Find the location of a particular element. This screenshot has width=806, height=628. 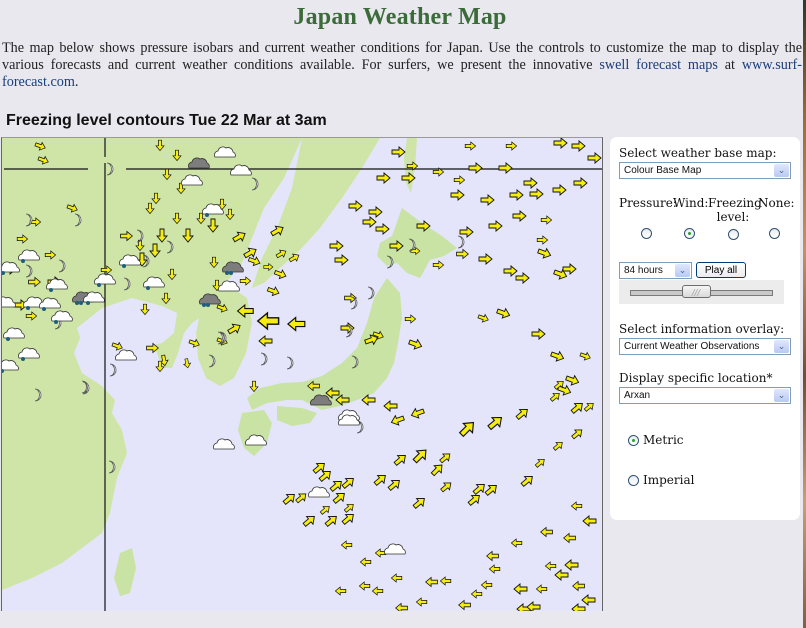

radio-wind is located at coordinates (689, 233).